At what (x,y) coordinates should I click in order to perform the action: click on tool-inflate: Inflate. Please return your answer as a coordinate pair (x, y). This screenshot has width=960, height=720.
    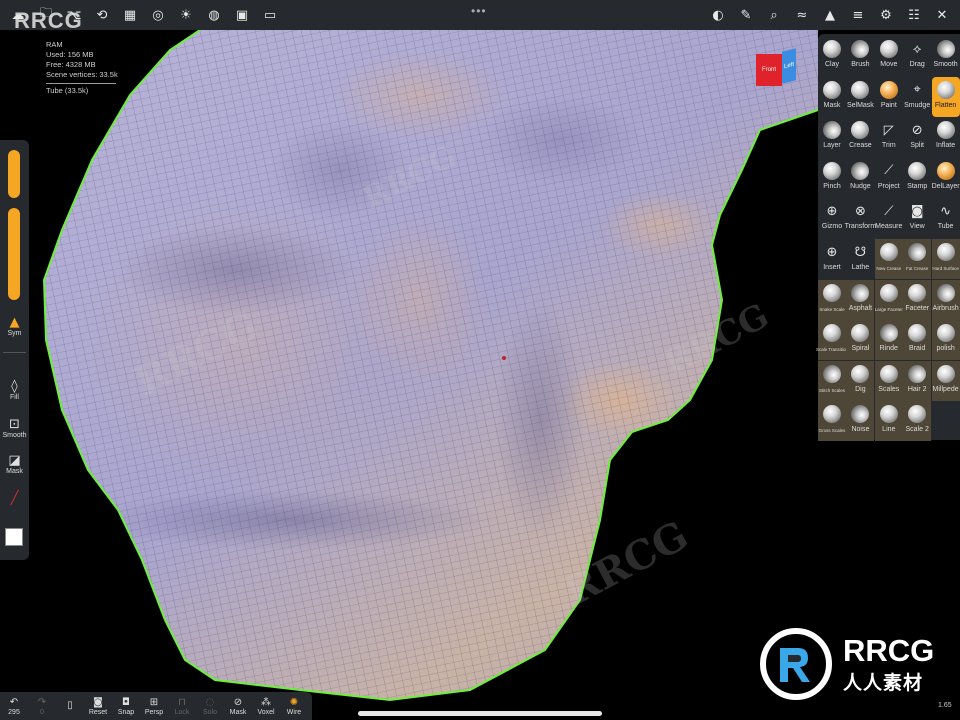
    Looking at the image, I should click on (946, 137).